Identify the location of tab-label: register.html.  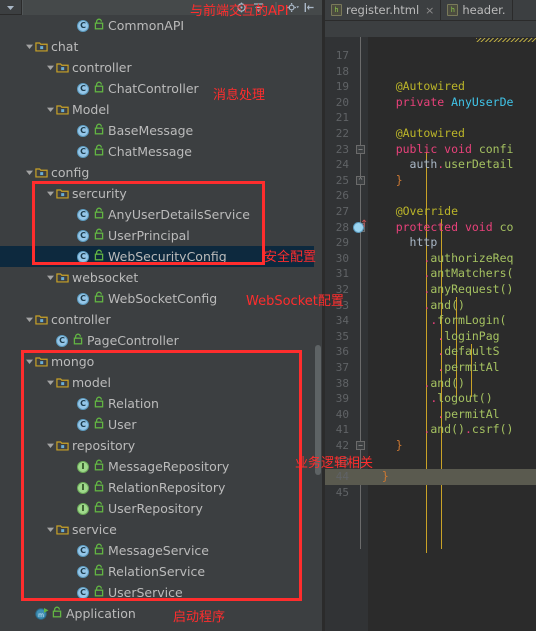
(383, 10).